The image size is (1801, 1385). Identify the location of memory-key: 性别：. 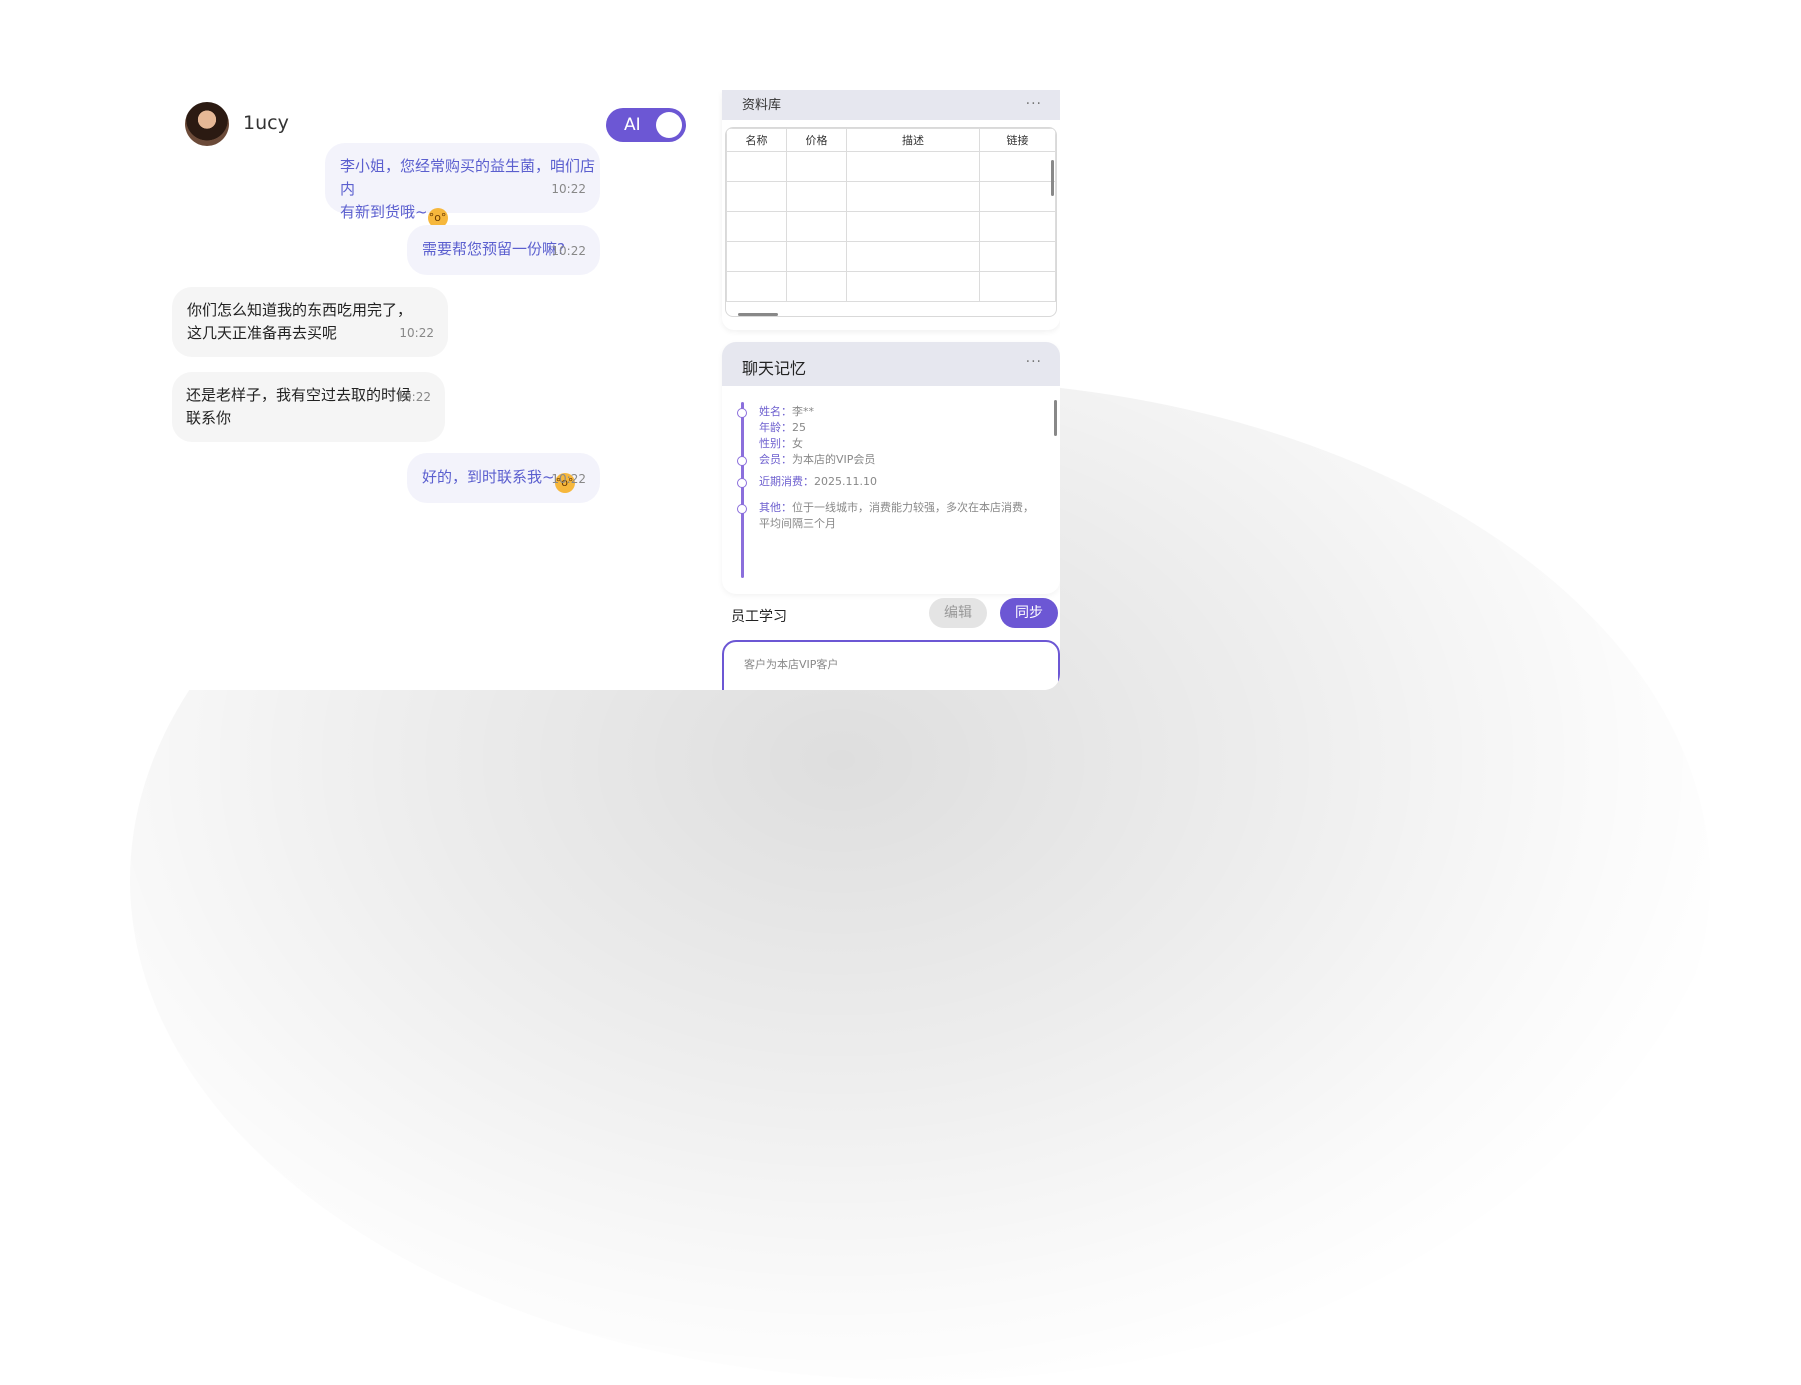
(775, 443).